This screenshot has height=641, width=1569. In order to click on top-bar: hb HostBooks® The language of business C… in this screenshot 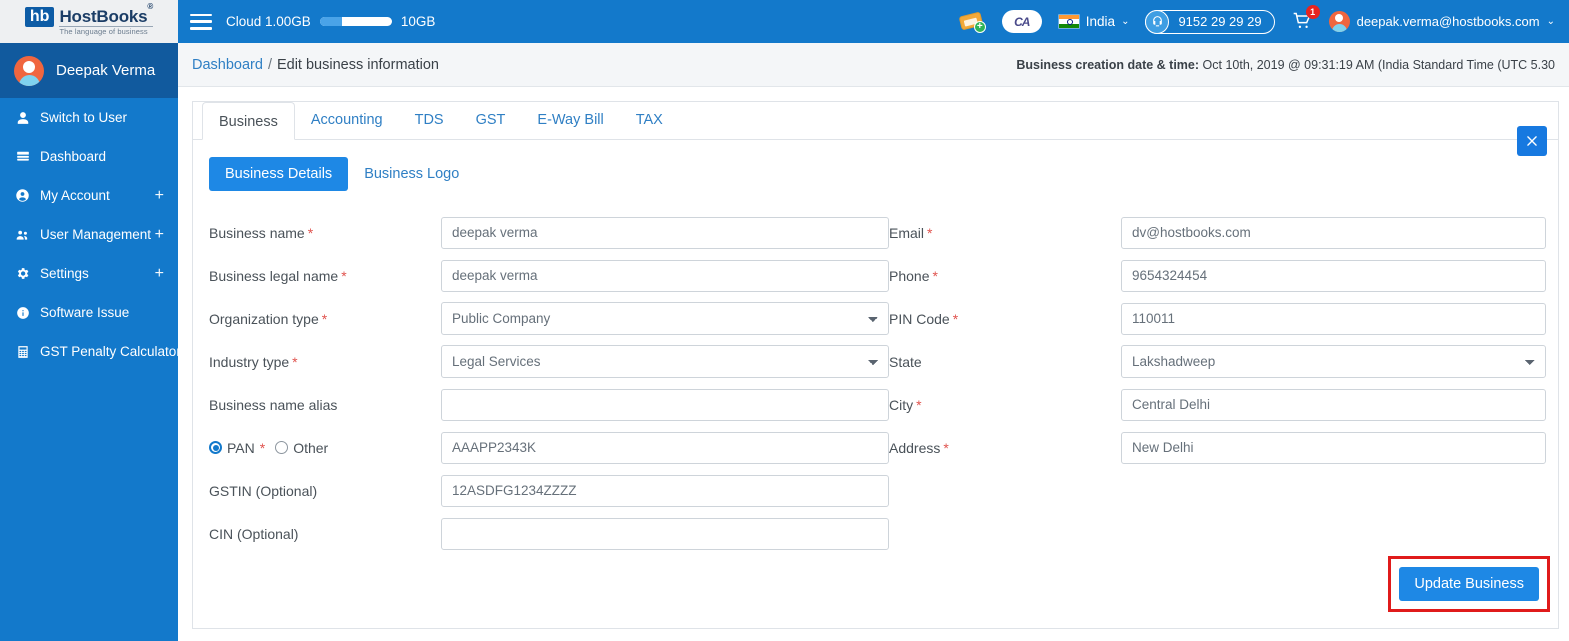, I will do `click(784, 21)`.